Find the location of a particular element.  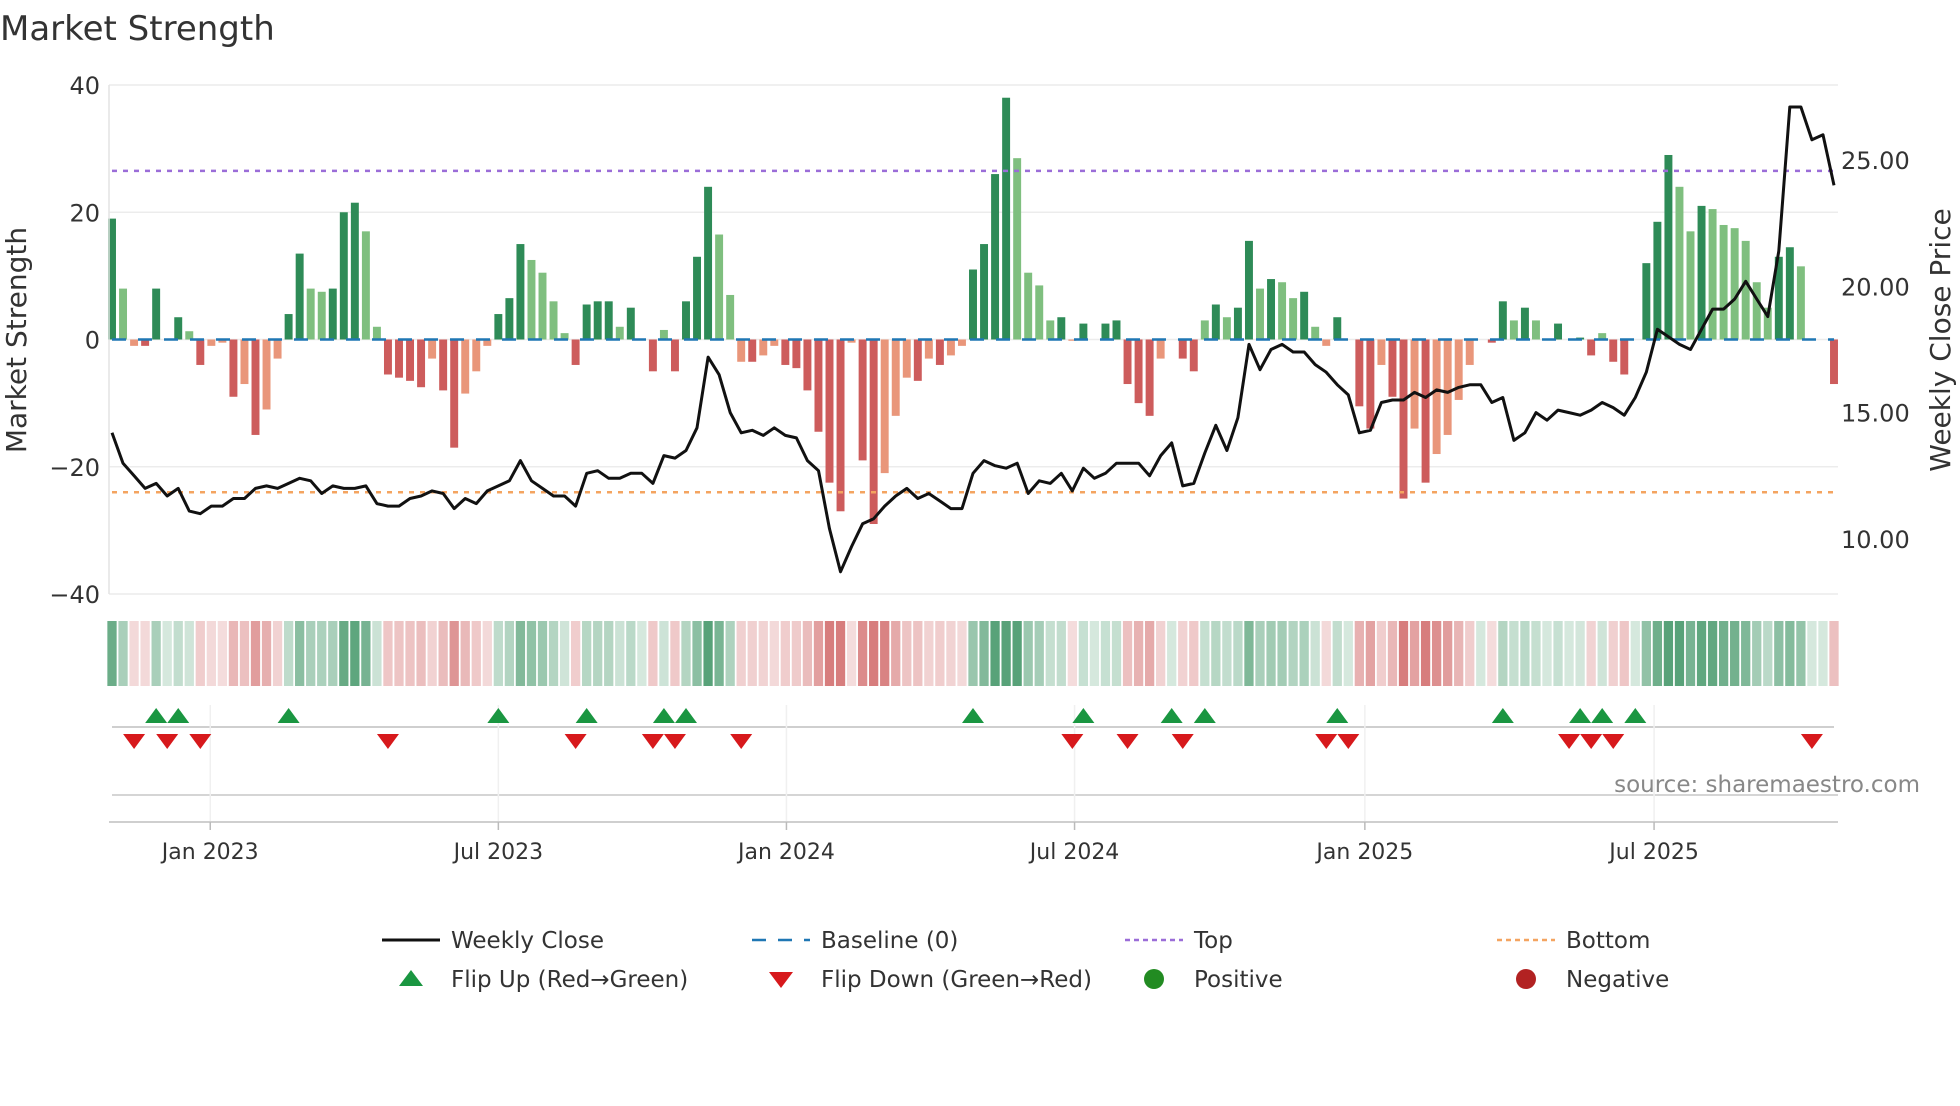

flip-markers is located at coordinates (973, 728).